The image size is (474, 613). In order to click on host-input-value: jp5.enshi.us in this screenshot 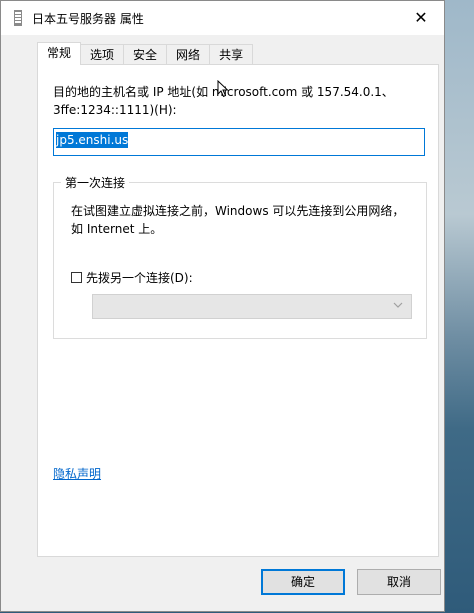, I will do `click(92, 140)`.